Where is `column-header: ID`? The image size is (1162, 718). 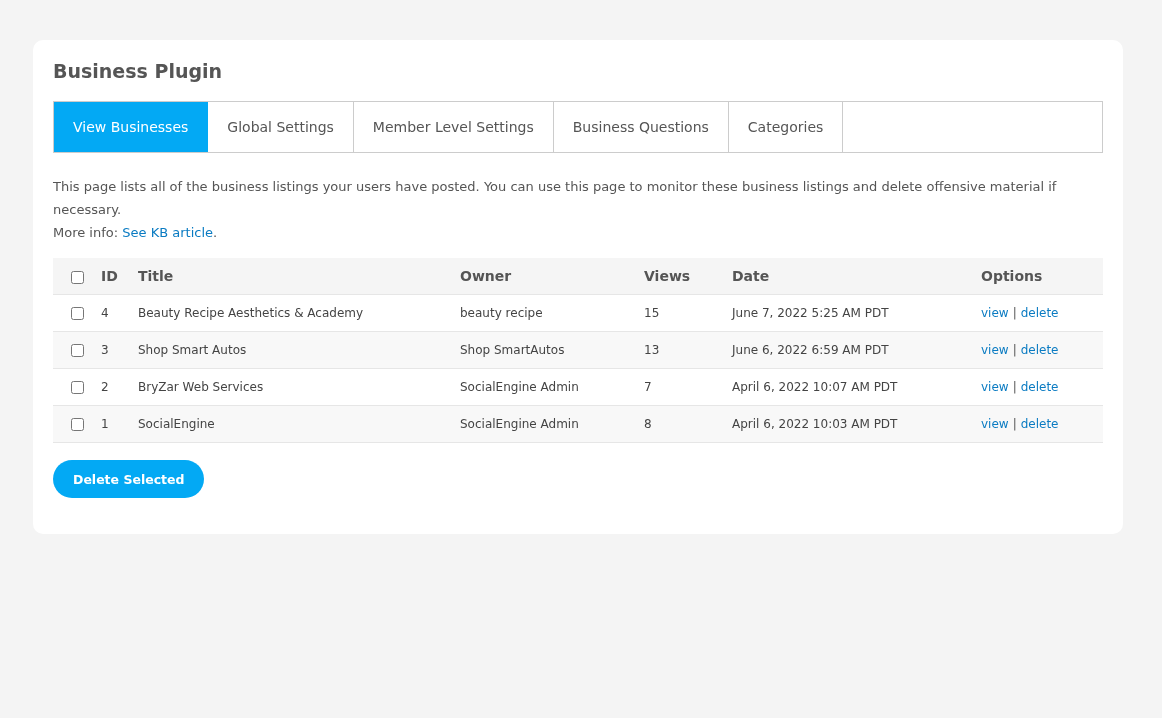 column-header: ID is located at coordinates (109, 276).